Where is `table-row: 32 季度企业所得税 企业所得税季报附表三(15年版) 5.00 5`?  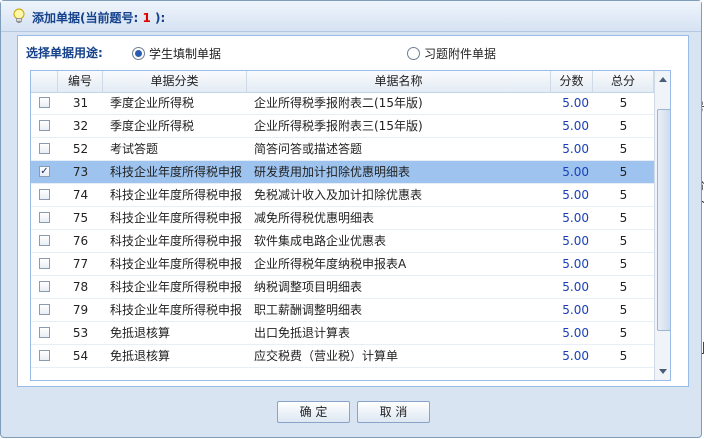 table-row: 32 季度企业所得税 企业所得税季报附表三(15年版) 5.00 5 is located at coordinates (342, 126).